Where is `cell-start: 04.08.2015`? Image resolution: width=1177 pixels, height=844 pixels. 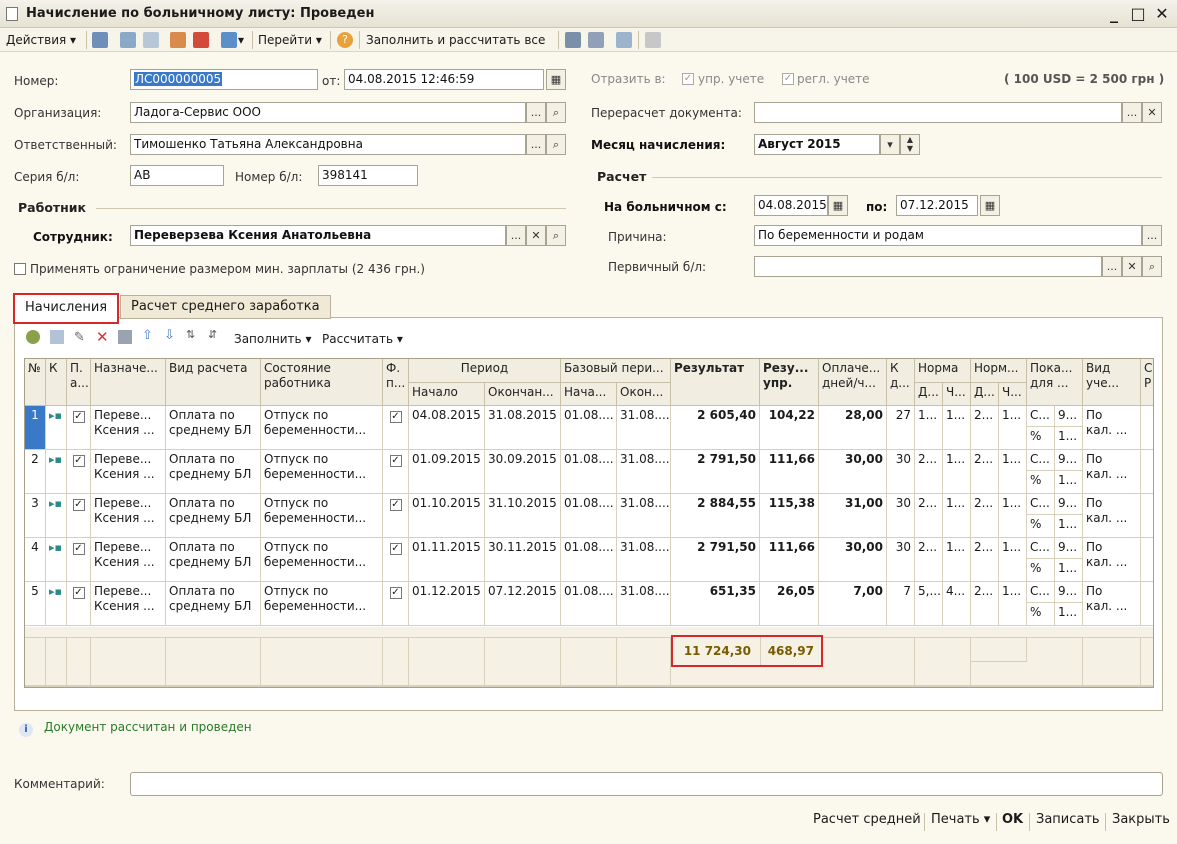
cell-start: 04.08.2015 is located at coordinates (447, 428).